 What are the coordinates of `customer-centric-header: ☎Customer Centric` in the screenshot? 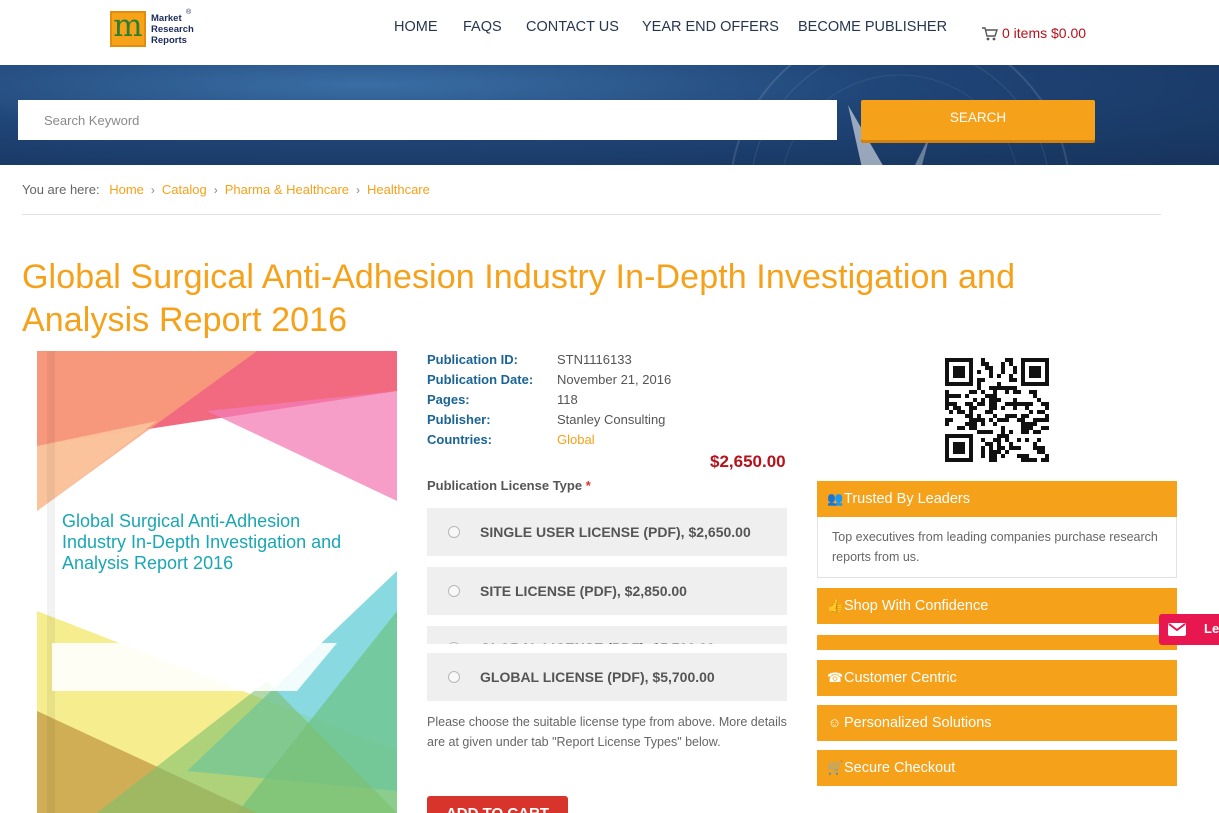 It's located at (997, 678).